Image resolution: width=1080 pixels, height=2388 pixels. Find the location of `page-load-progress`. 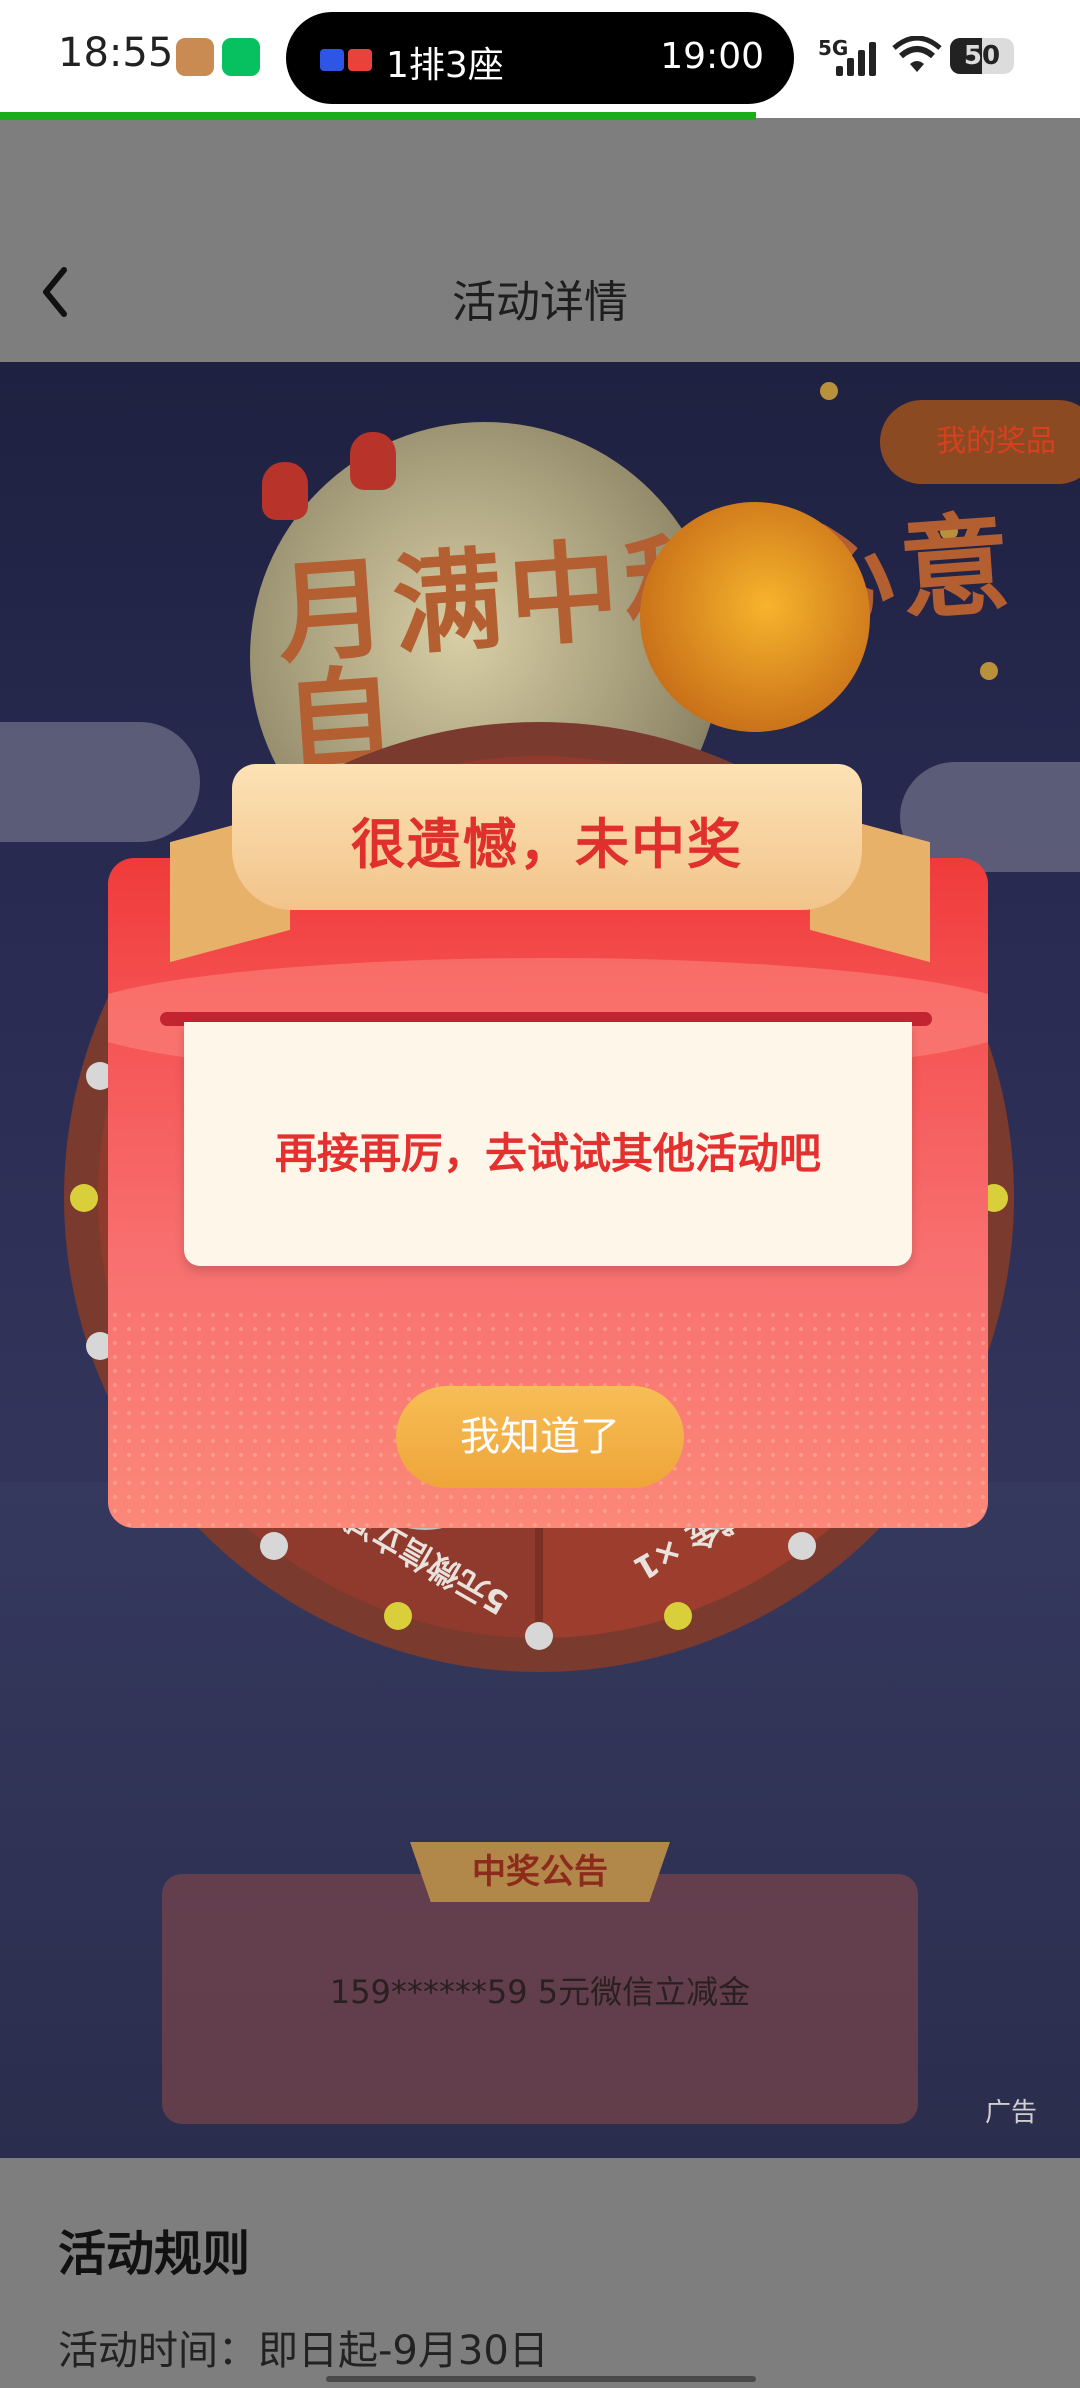

page-load-progress is located at coordinates (378, 116).